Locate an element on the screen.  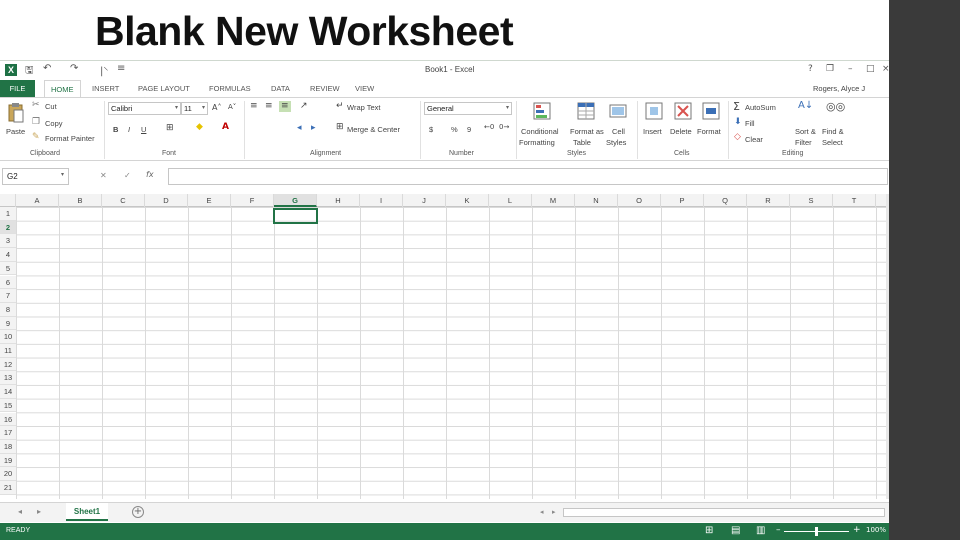
merge-center-button: Merge & Center is located at coordinates (373, 129).